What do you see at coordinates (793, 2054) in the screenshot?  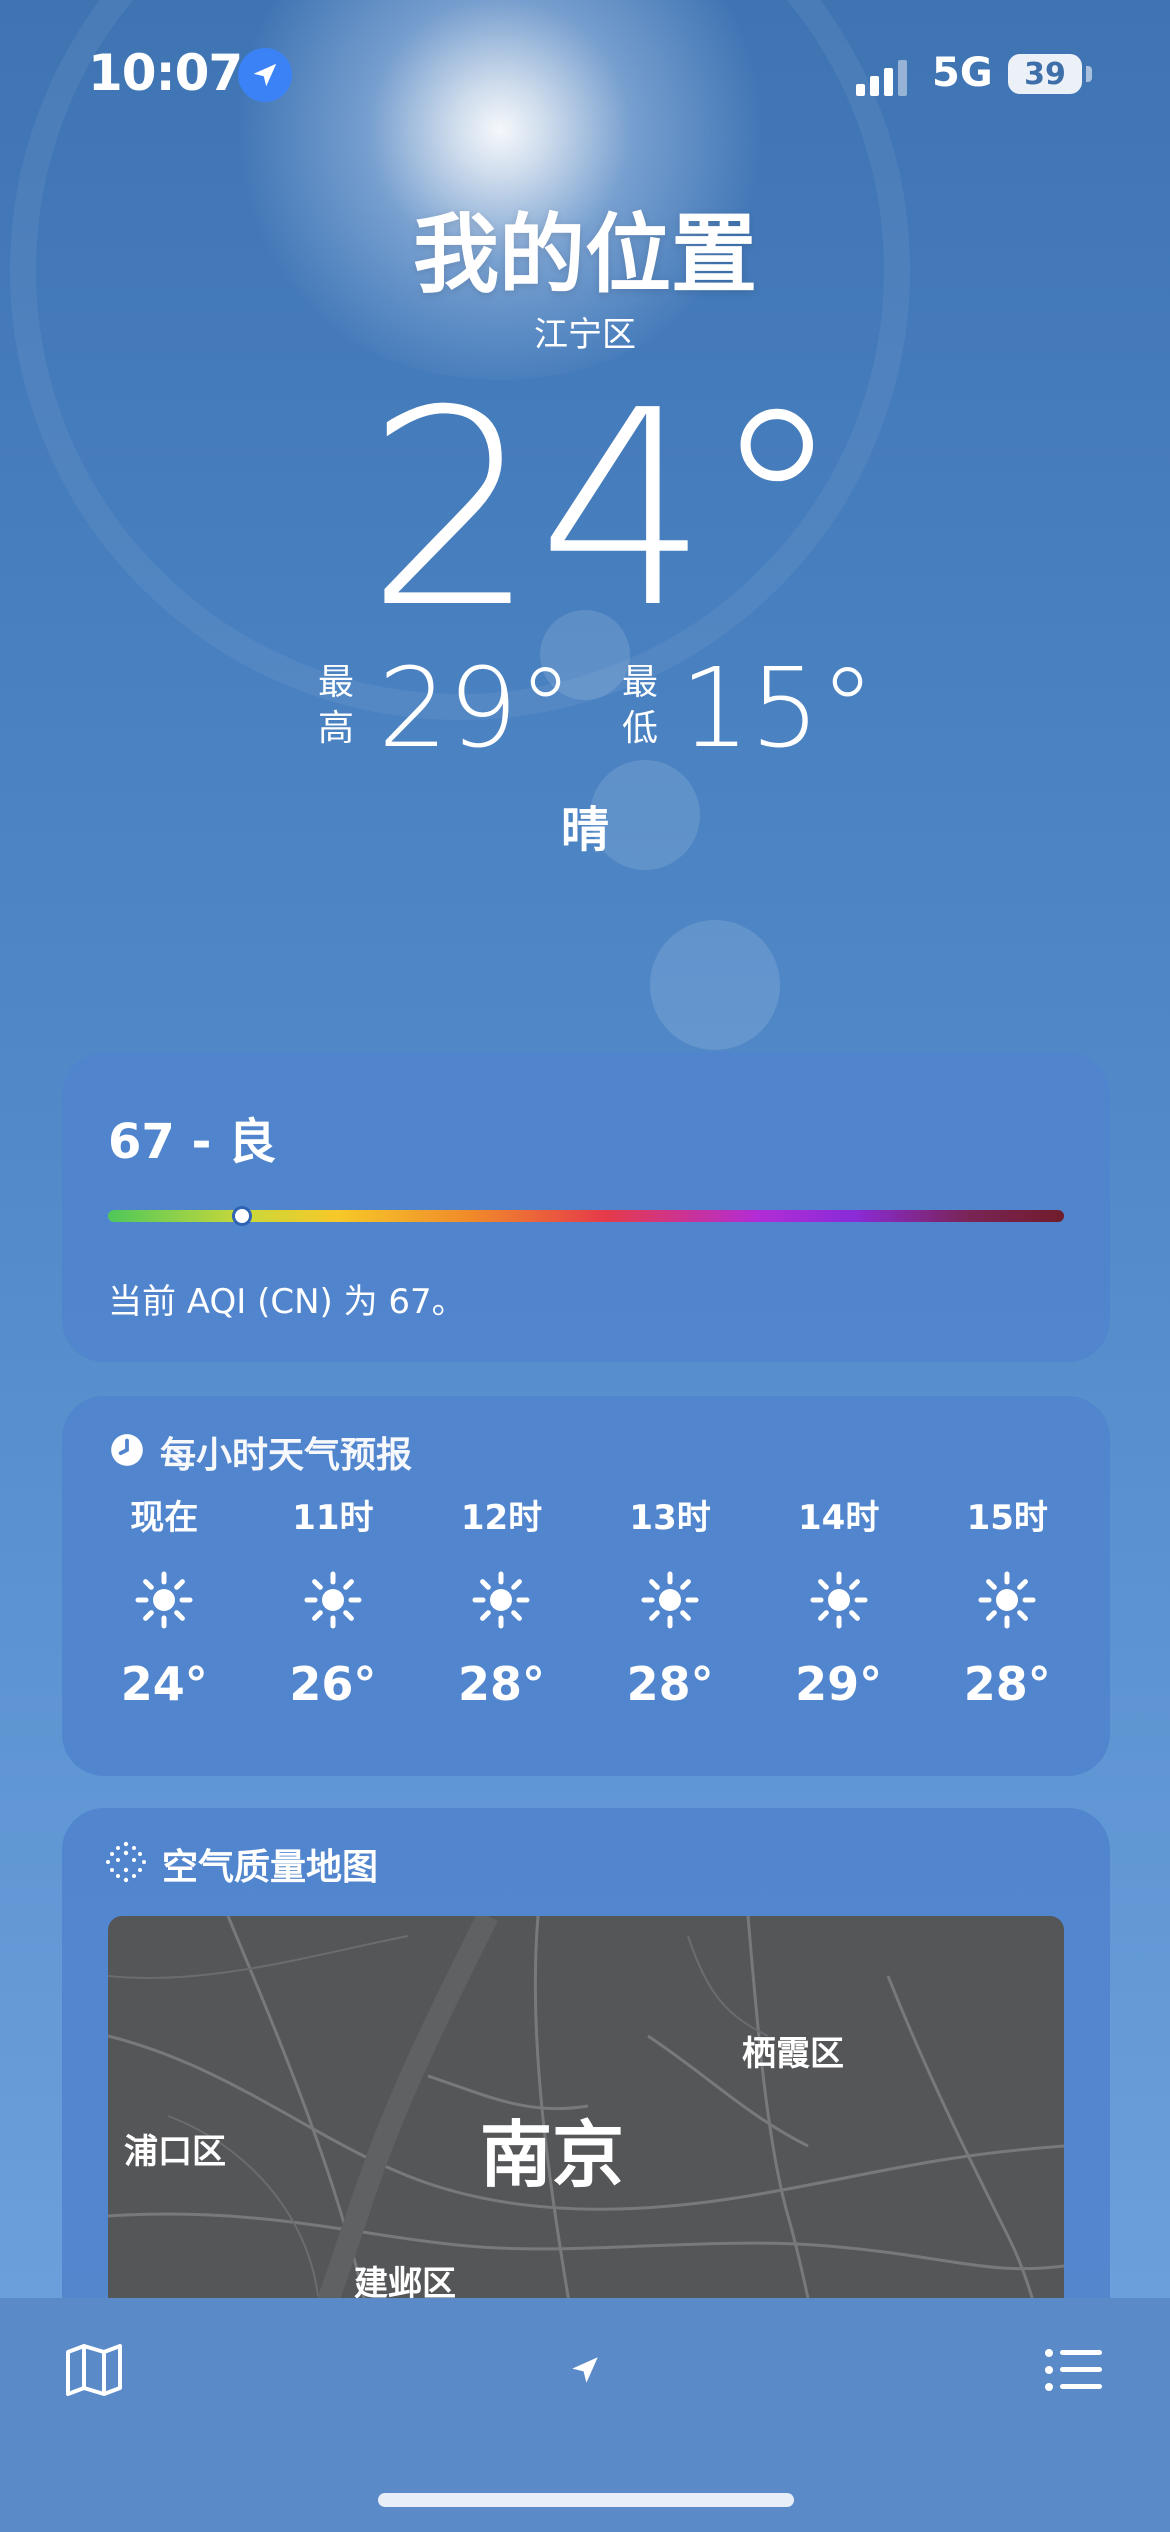 I see `map-district-label: 栖霞区` at bounding box center [793, 2054].